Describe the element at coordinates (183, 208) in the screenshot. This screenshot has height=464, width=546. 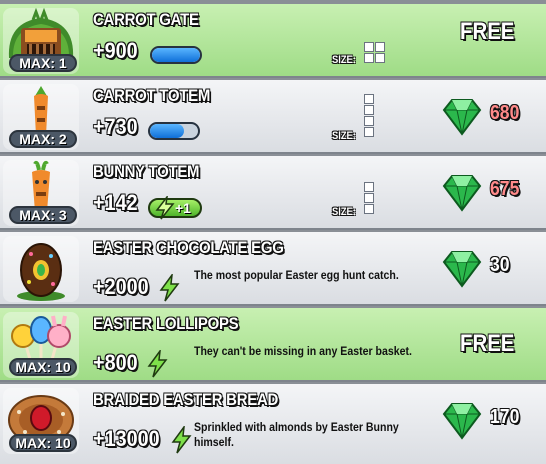
I see `energy-value: +1` at that location.